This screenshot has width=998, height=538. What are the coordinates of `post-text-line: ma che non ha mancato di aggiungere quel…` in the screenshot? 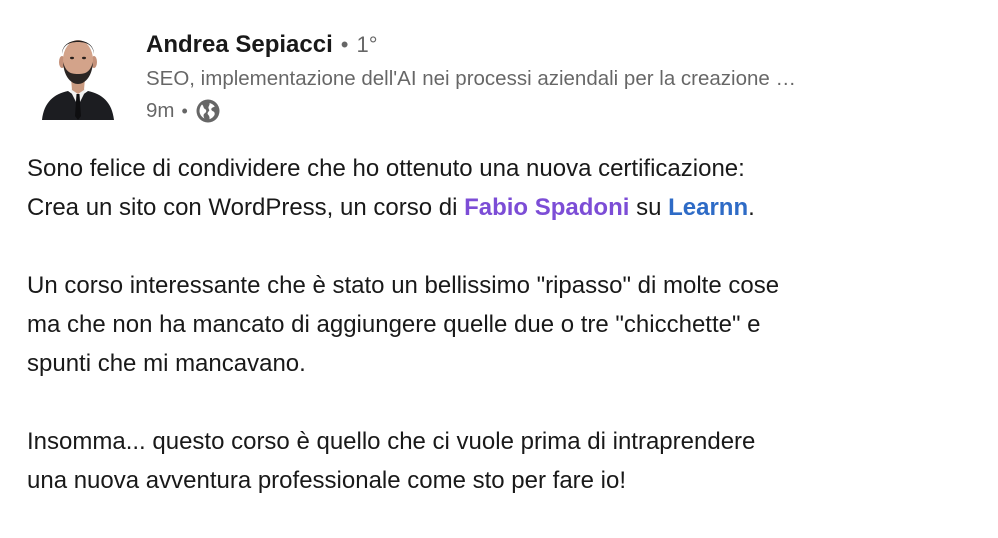 It's located at (394, 324).